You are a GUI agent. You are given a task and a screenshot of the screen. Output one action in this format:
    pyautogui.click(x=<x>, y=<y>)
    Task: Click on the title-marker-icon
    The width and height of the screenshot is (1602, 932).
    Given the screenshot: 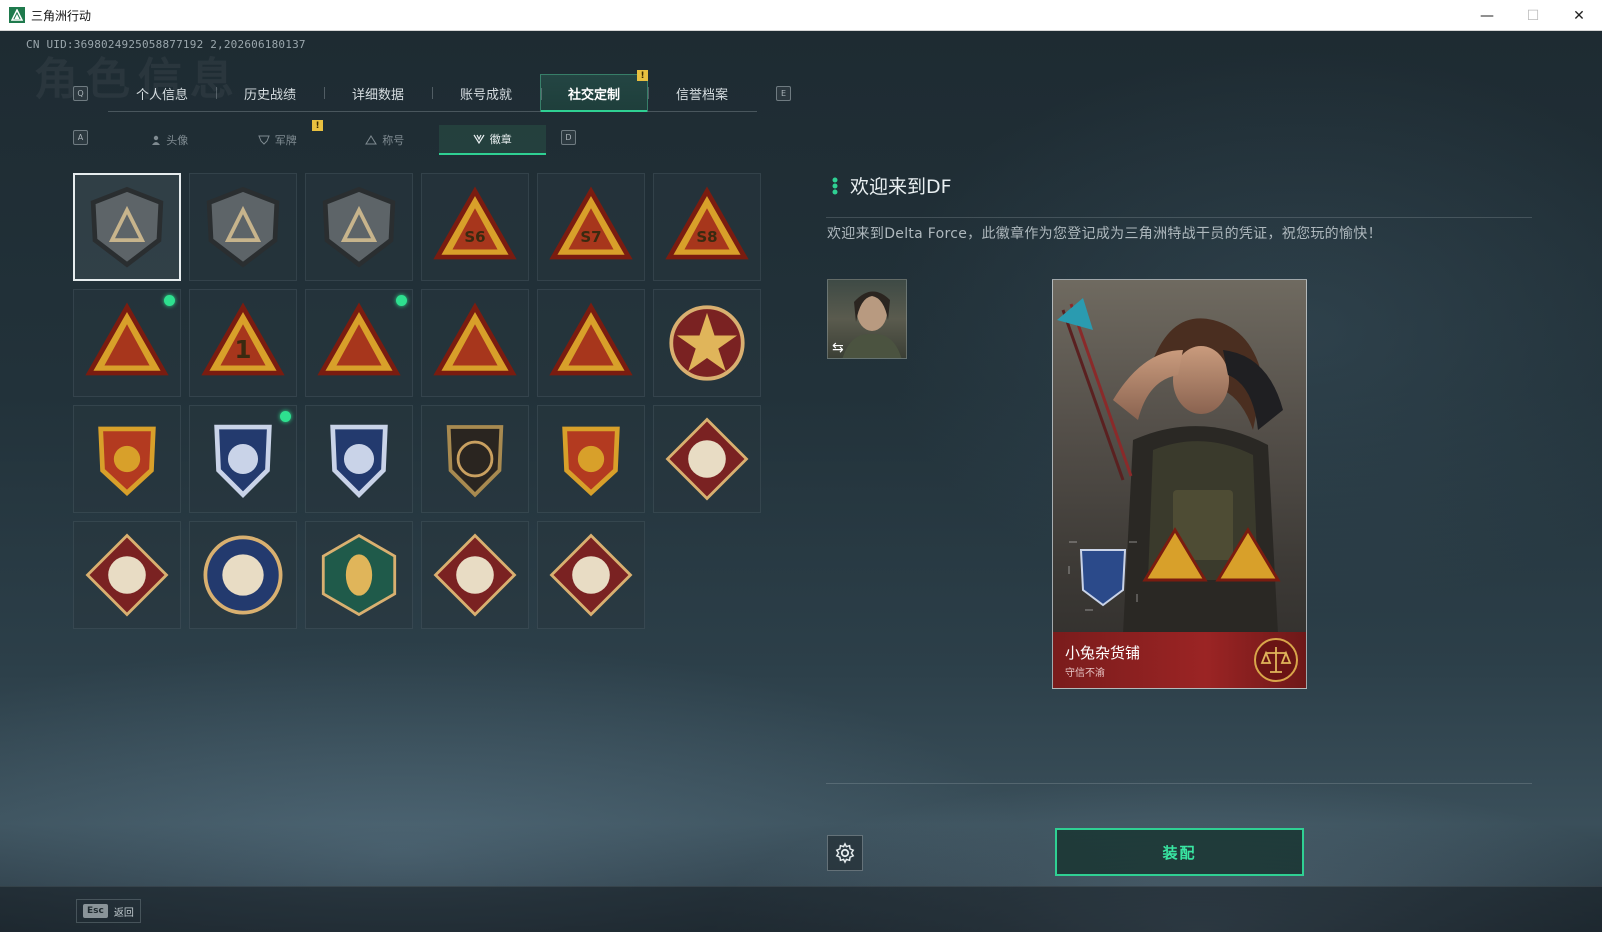 What is the action you would take?
    pyautogui.click(x=835, y=186)
    